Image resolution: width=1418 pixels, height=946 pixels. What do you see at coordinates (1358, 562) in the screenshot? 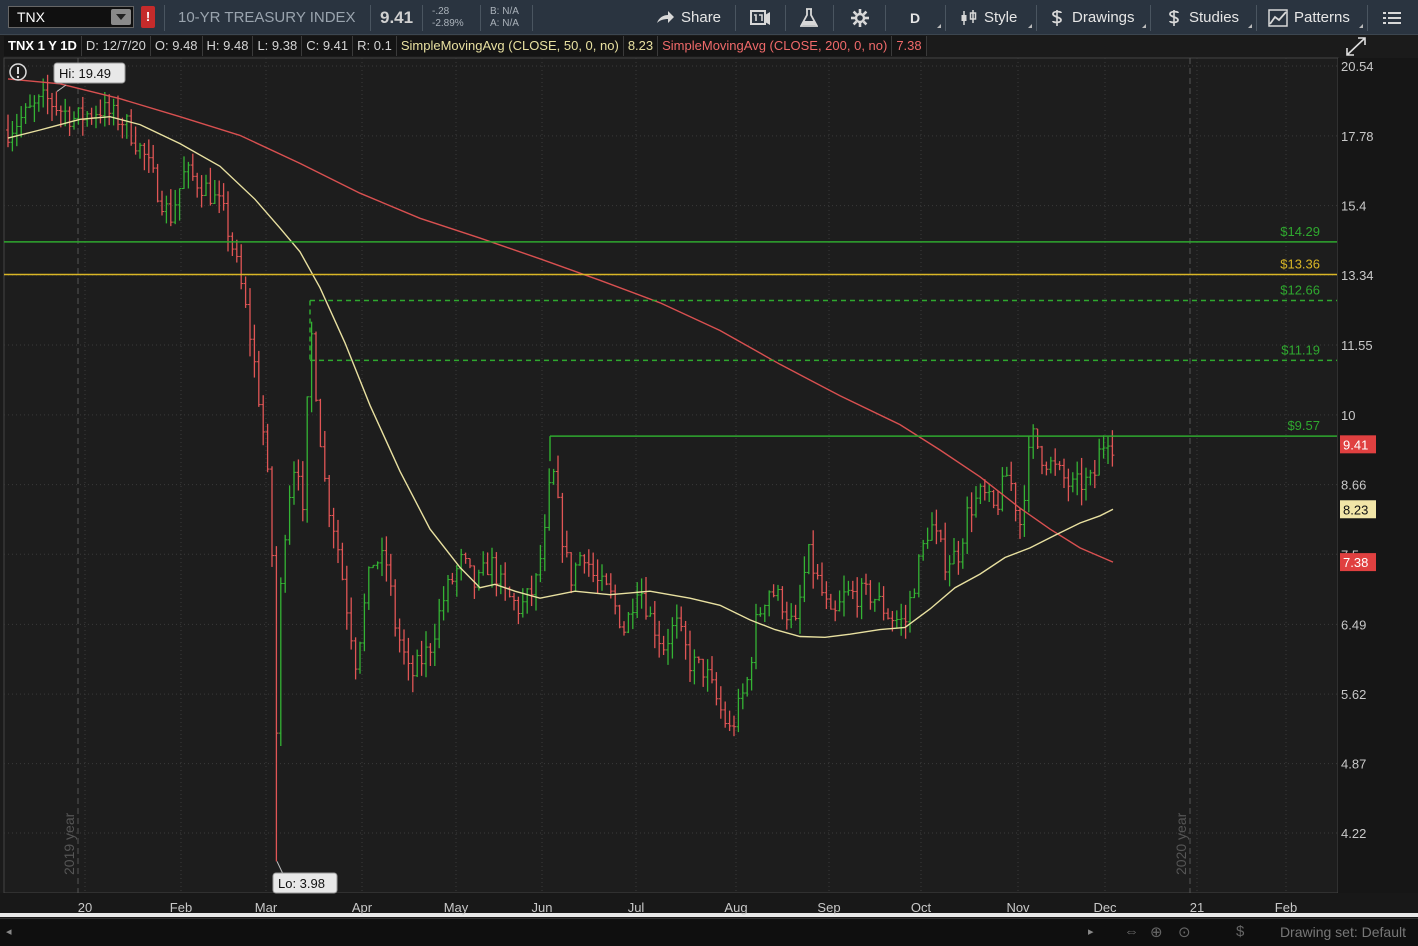
I see `sma200-badge: 7.38` at bounding box center [1358, 562].